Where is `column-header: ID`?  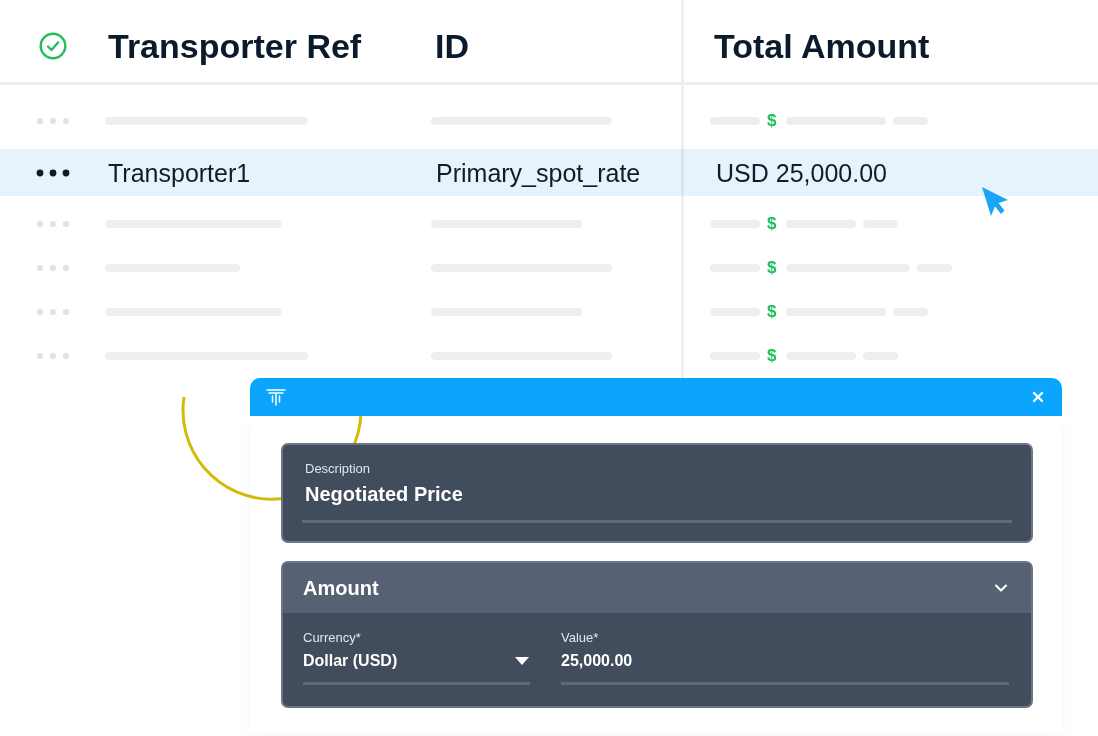
column-header: ID is located at coordinates (452, 46).